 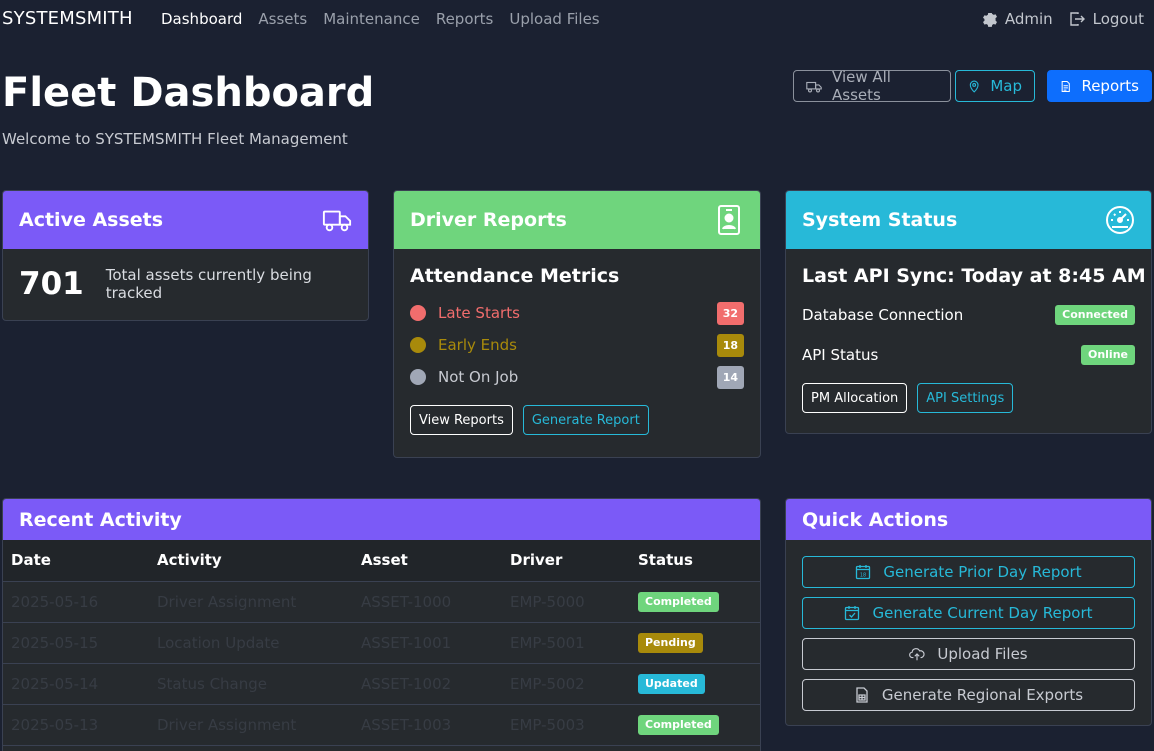 I want to click on cell-activity: Status Change, so click(x=251, y=684).